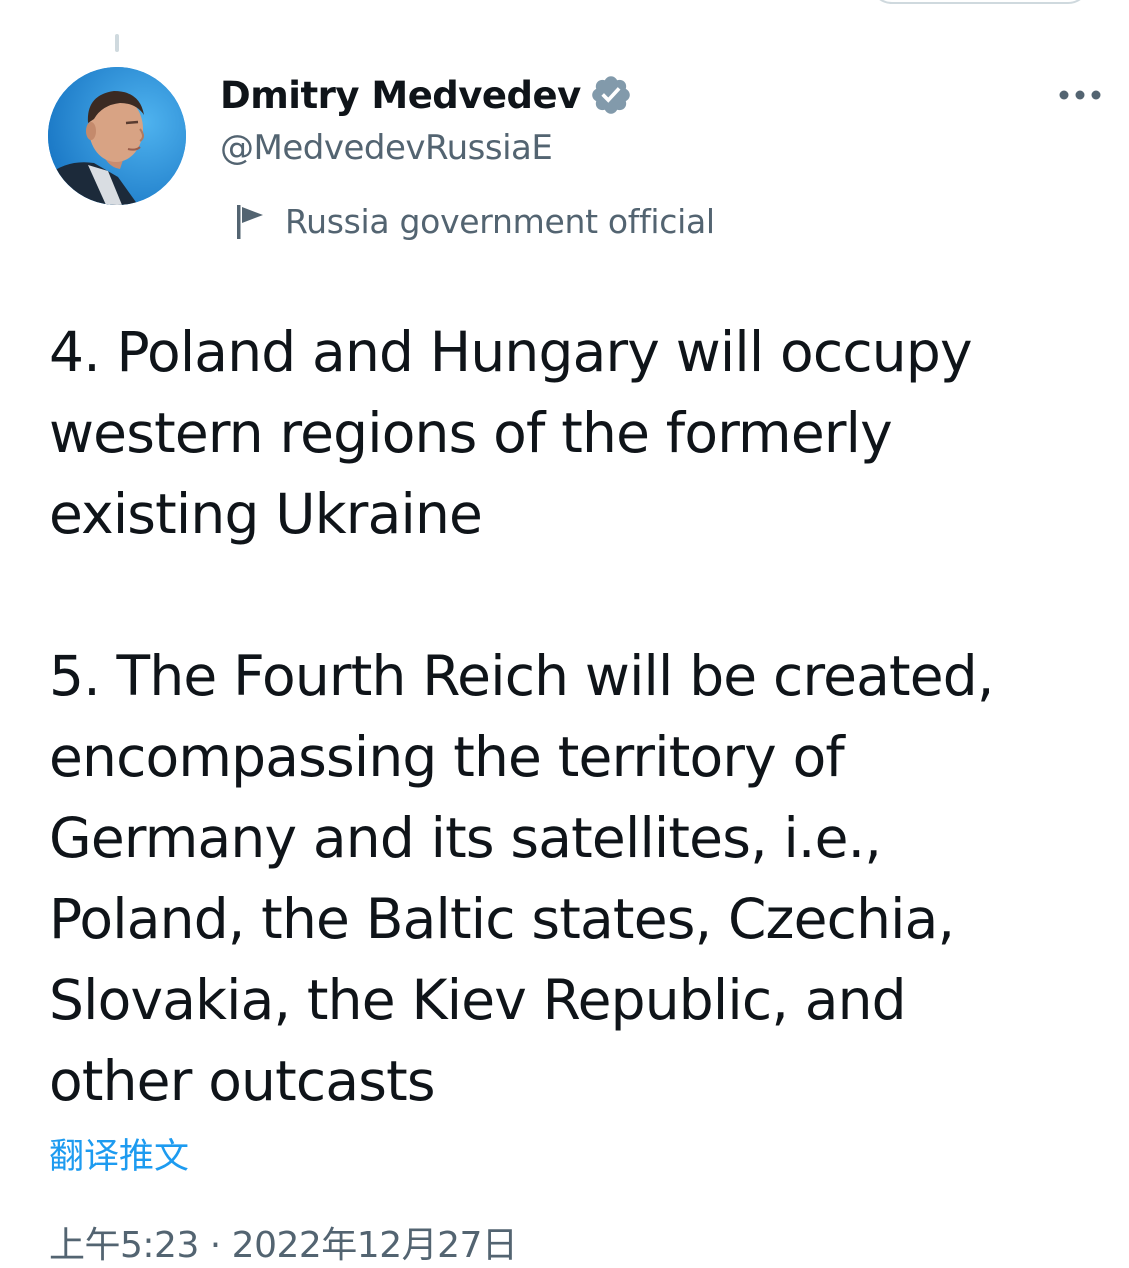 Image resolution: width=1129 pixels, height=1268 pixels. Describe the element at coordinates (117, 43) in the screenshot. I see `thread-connector-line` at that location.